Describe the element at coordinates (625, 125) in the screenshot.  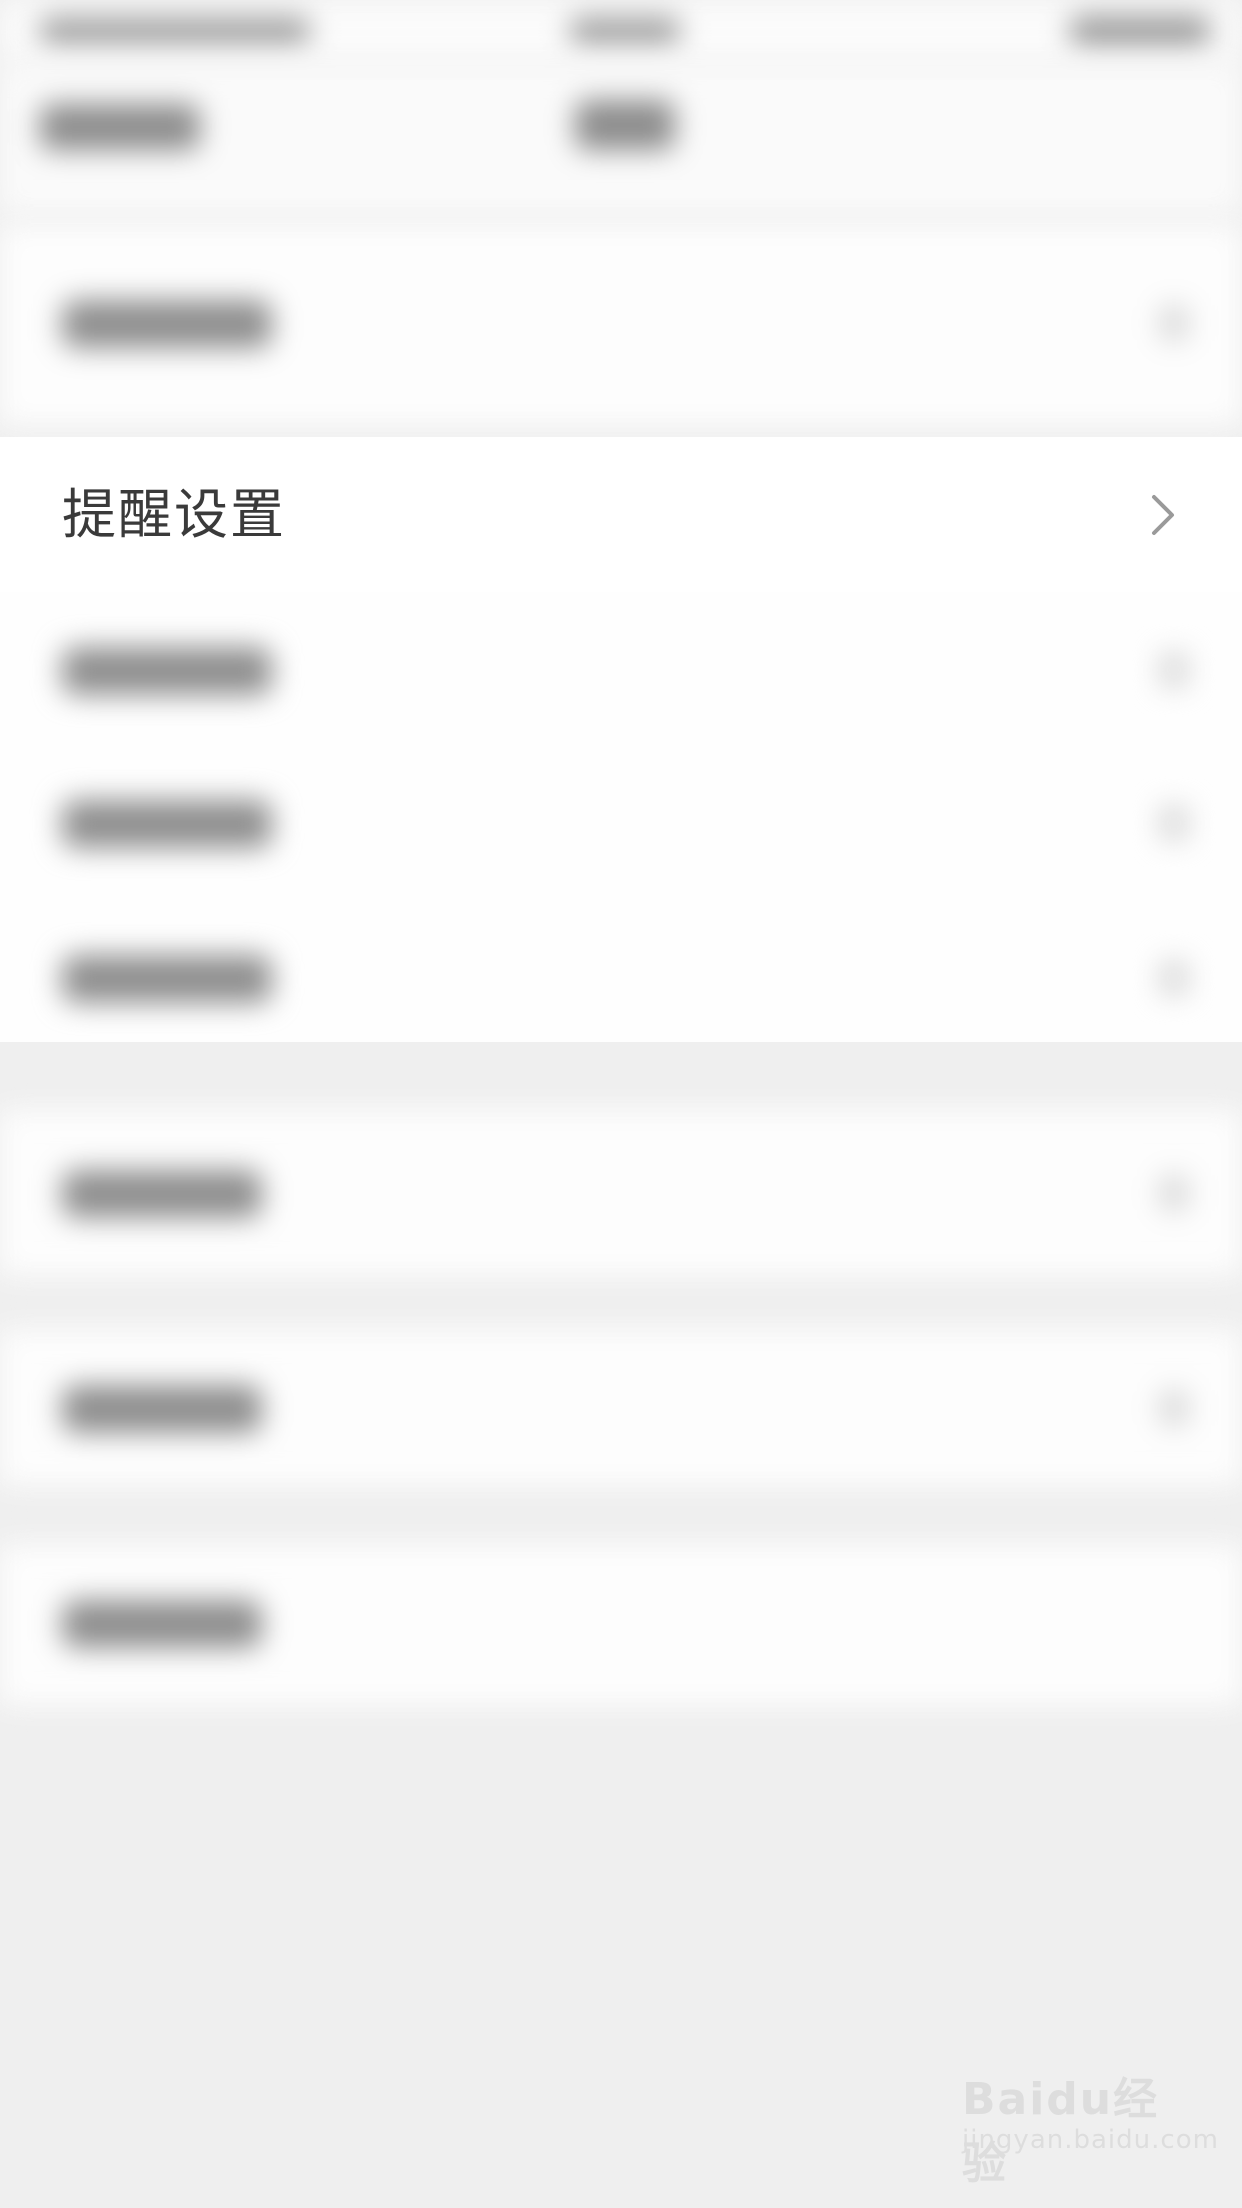
I see `page-title` at that location.